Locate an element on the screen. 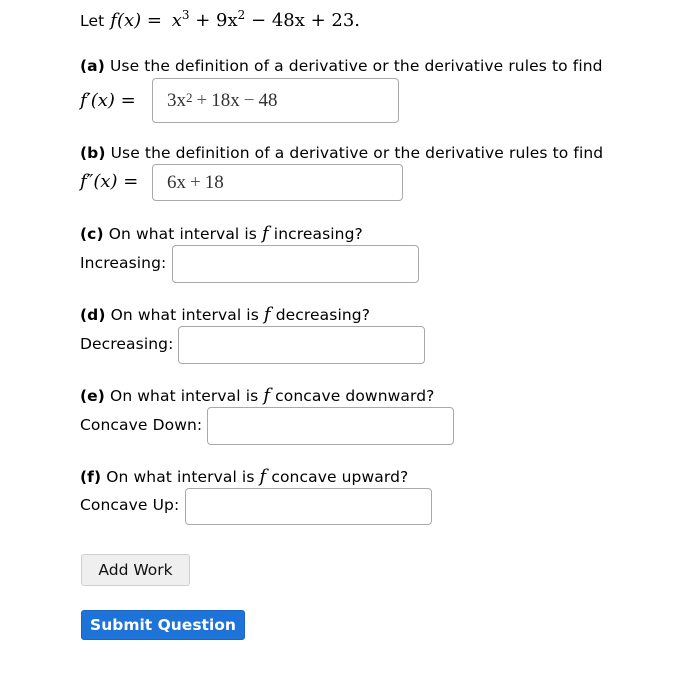 This screenshot has width=696, height=678. increasing-input is located at coordinates (295, 264).